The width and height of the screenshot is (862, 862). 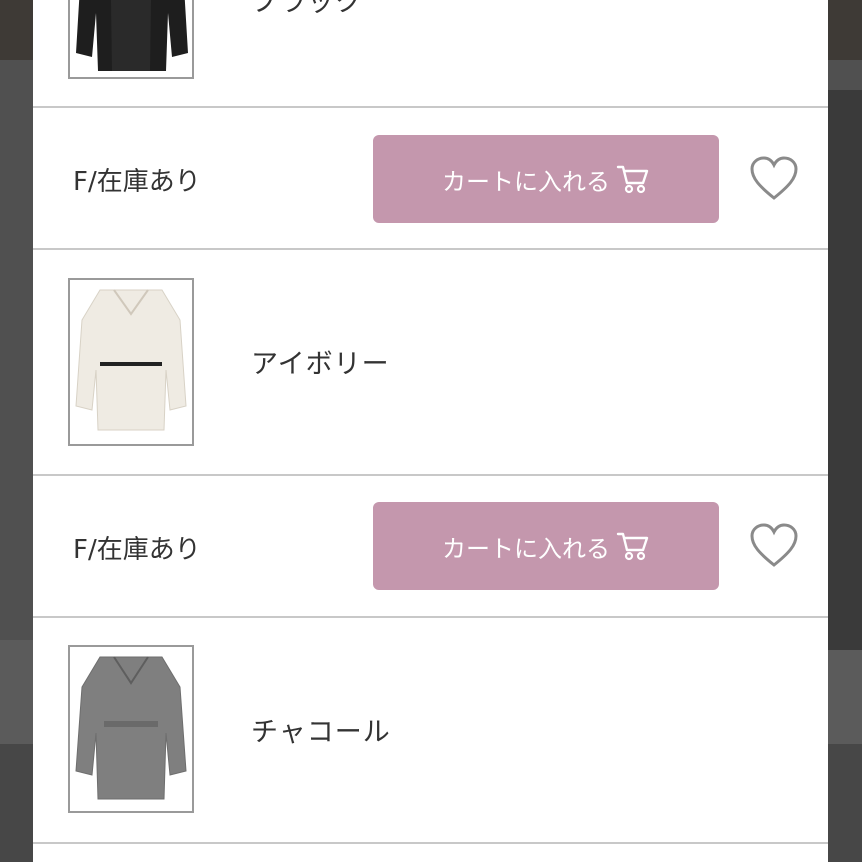 I want to click on variant-color-name: ブラック, so click(x=307, y=9).